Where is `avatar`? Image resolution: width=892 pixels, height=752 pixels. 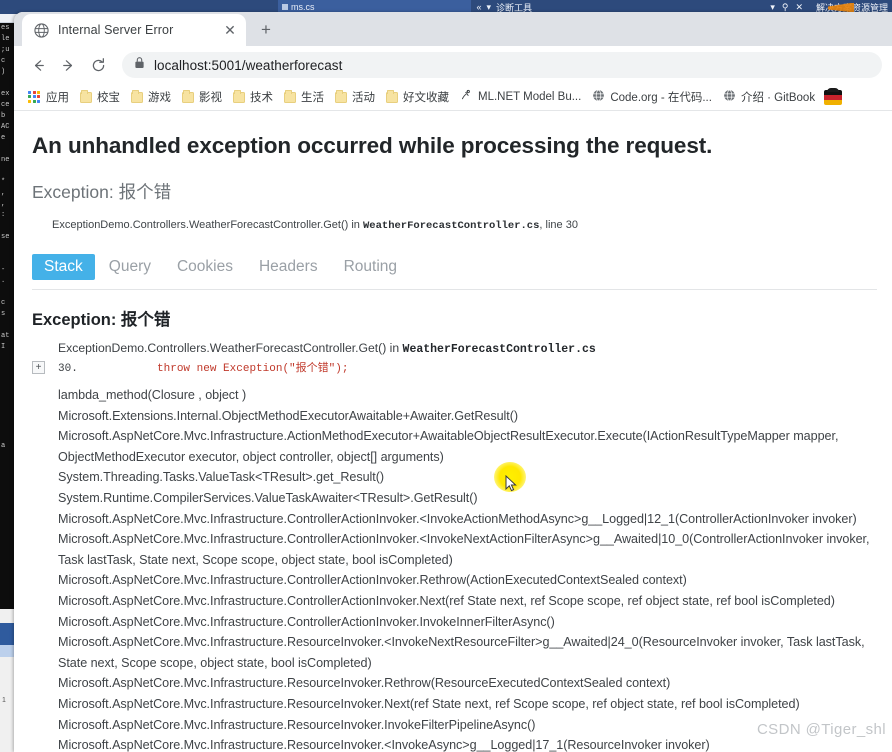 avatar is located at coordinates (833, 96).